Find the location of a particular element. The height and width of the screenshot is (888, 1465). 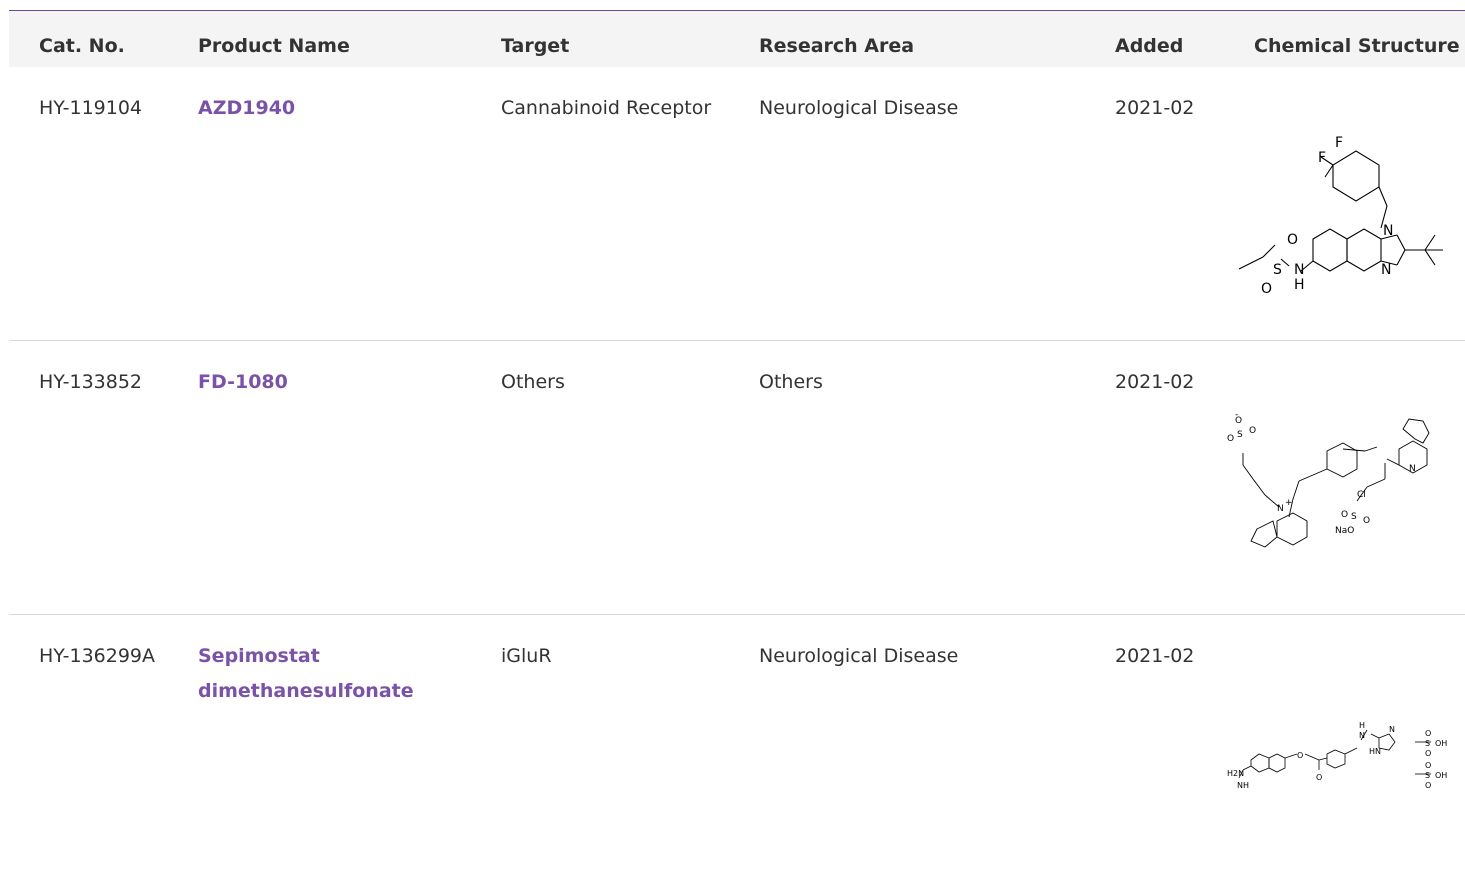

chemical-structure-image: O - S O O N + N Cl S O O NaO is located at coordinates (1333, 479).